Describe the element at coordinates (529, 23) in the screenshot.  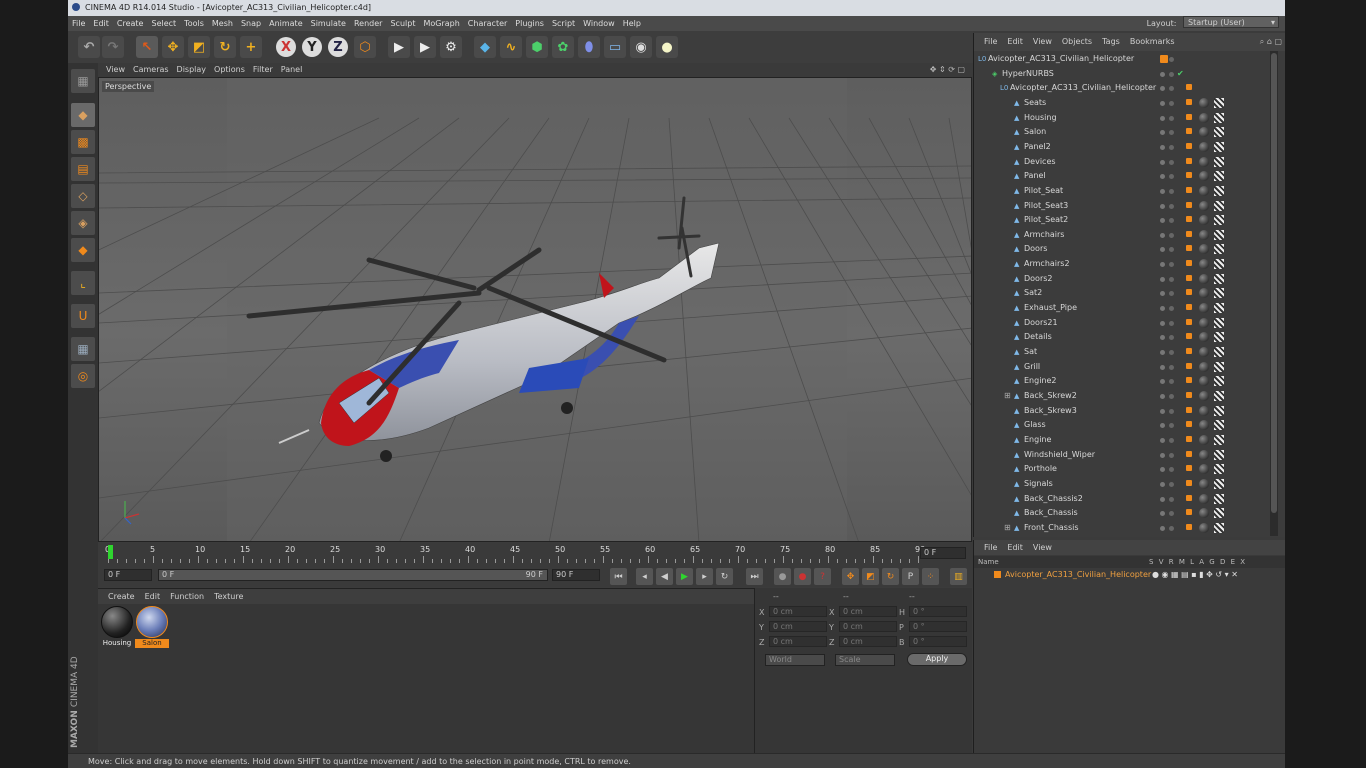
I see `menu-item-plugins: Plugins` at that location.